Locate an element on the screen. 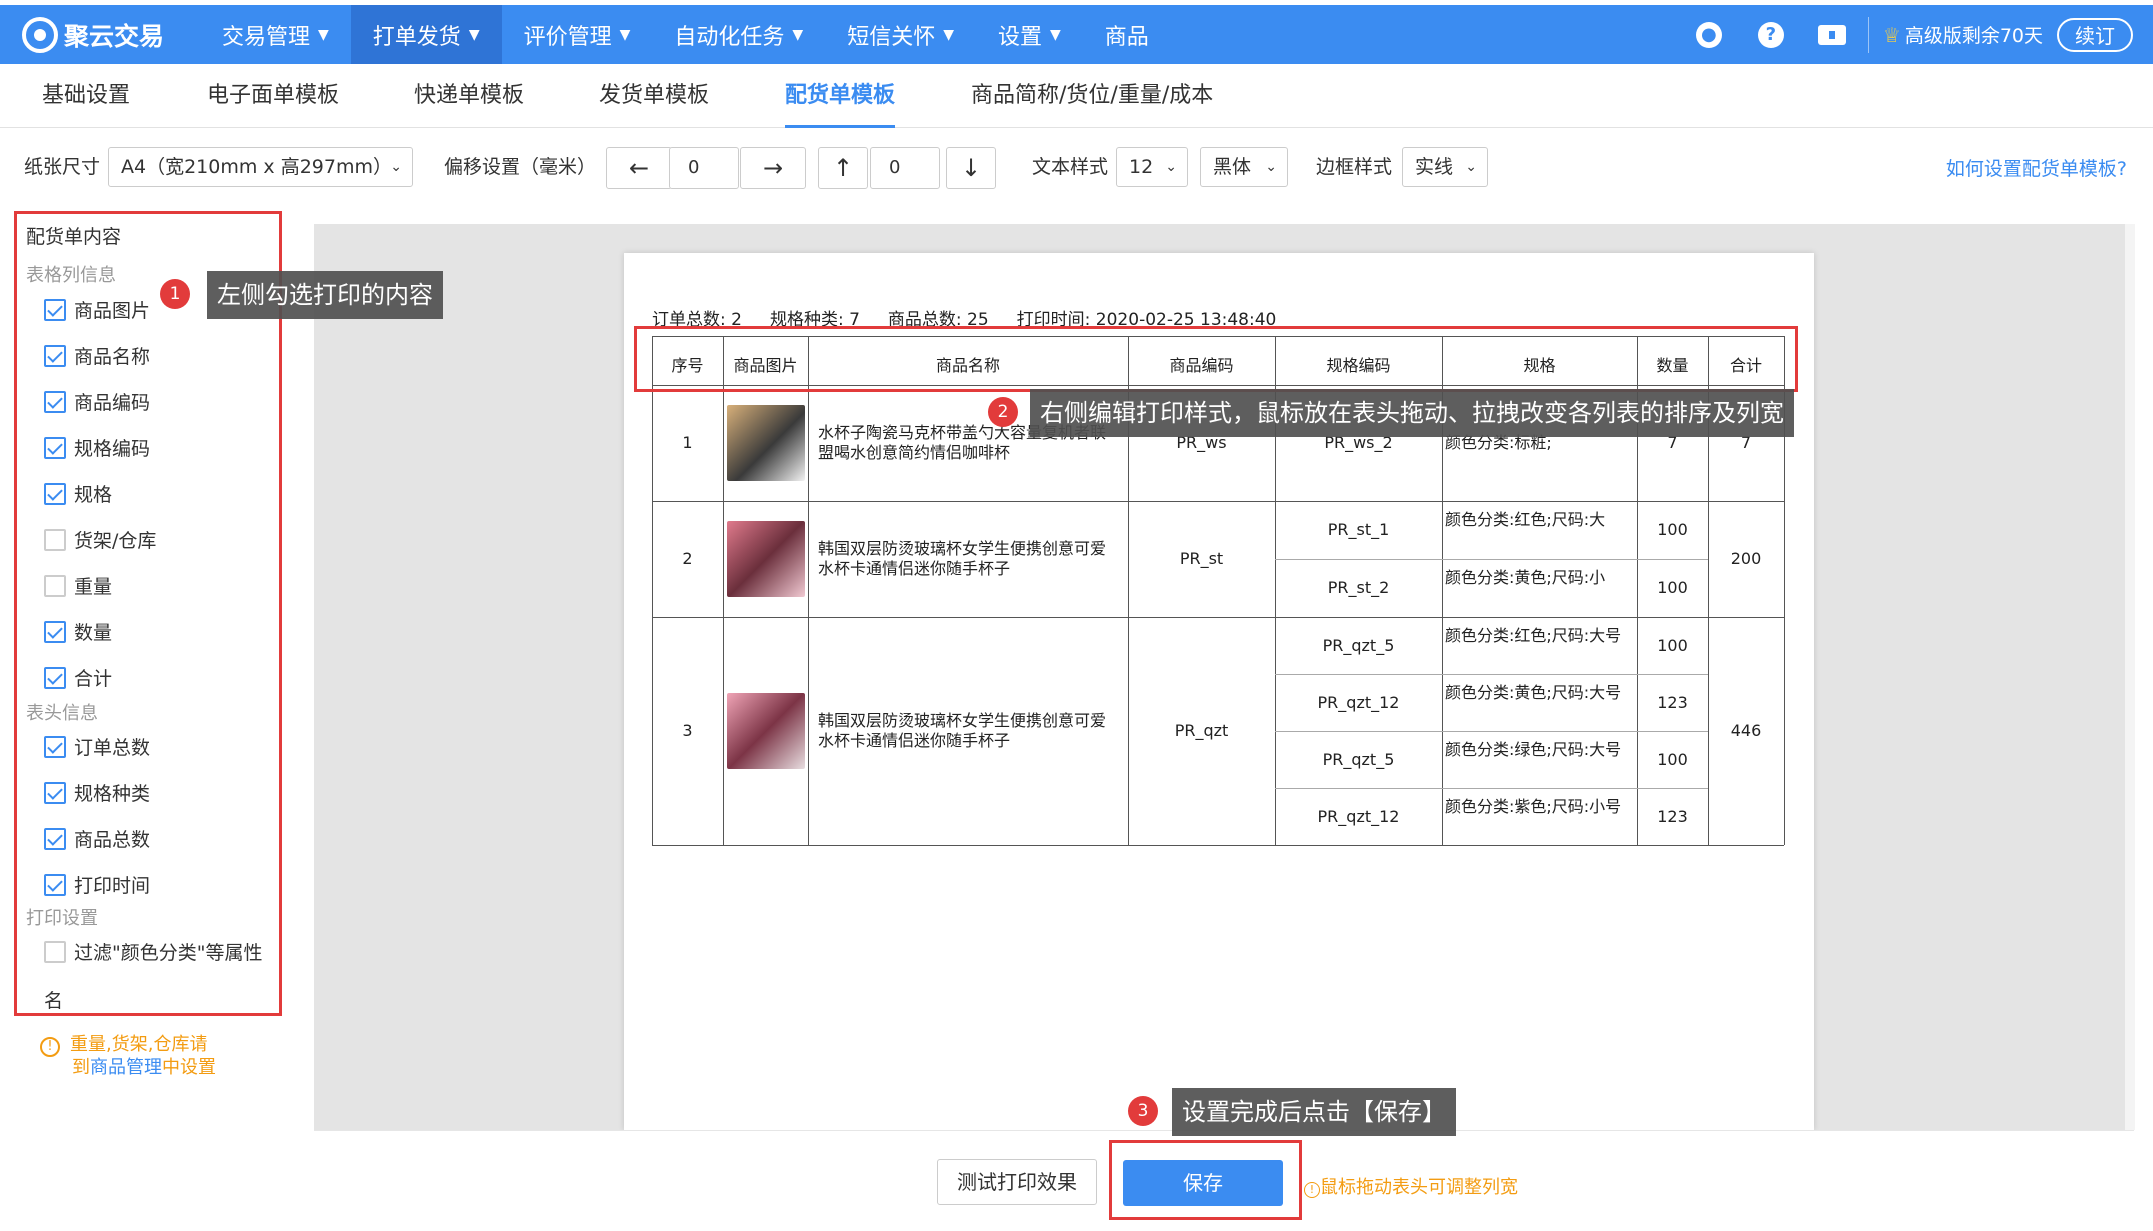 The width and height of the screenshot is (2153, 1231). tab-e-waybill-template: 电子面单模板 is located at coordinates (273, 96).